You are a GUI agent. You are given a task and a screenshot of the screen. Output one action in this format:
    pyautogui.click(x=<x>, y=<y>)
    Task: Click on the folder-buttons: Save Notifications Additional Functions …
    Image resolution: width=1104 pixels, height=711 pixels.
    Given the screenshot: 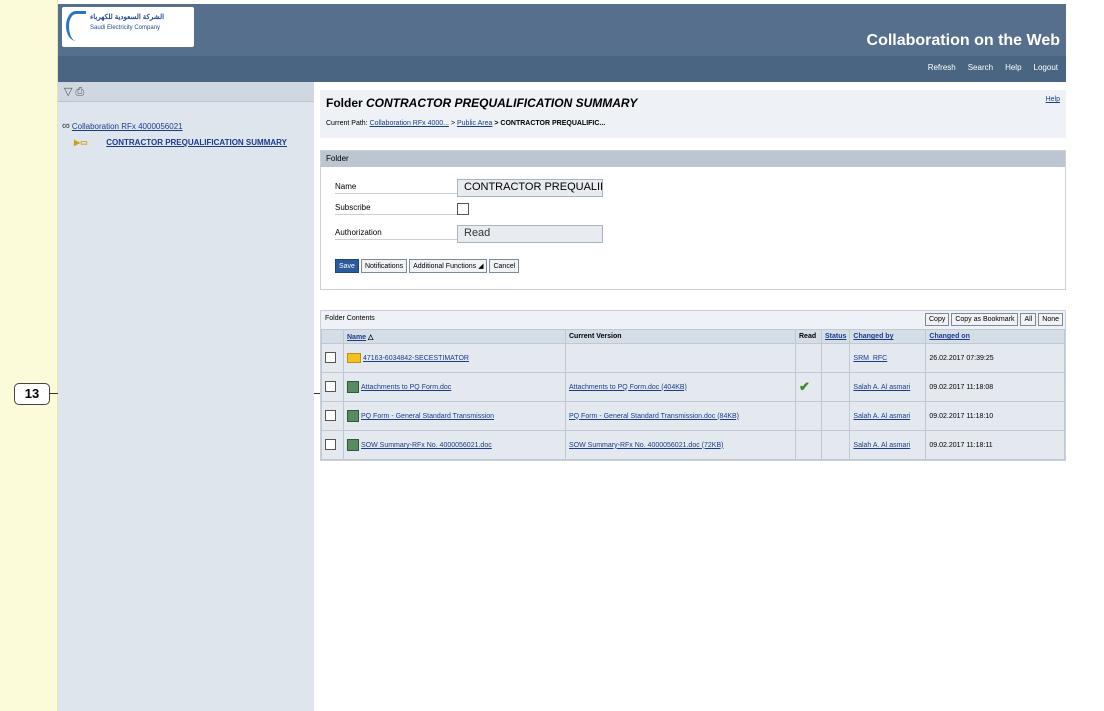 What is the action you would take?
    pyautogui.click(x=427, y=266)
    